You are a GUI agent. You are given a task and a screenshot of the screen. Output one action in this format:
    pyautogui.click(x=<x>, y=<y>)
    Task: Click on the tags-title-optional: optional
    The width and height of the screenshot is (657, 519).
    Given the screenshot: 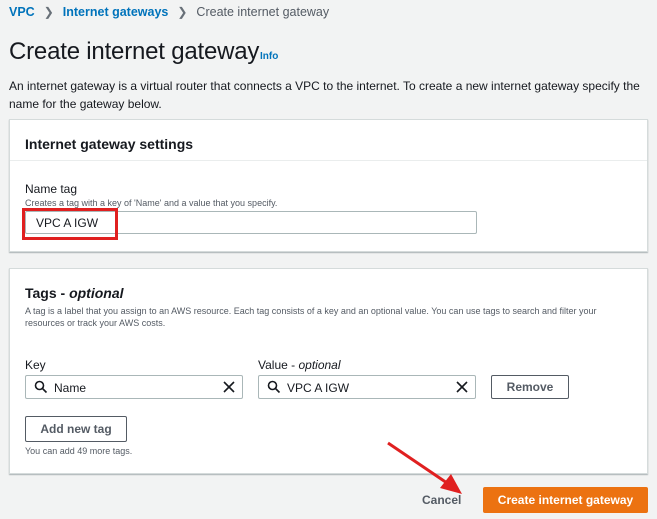 What is the action you would take?
    pyautogui.click(x=96, y=293)
    